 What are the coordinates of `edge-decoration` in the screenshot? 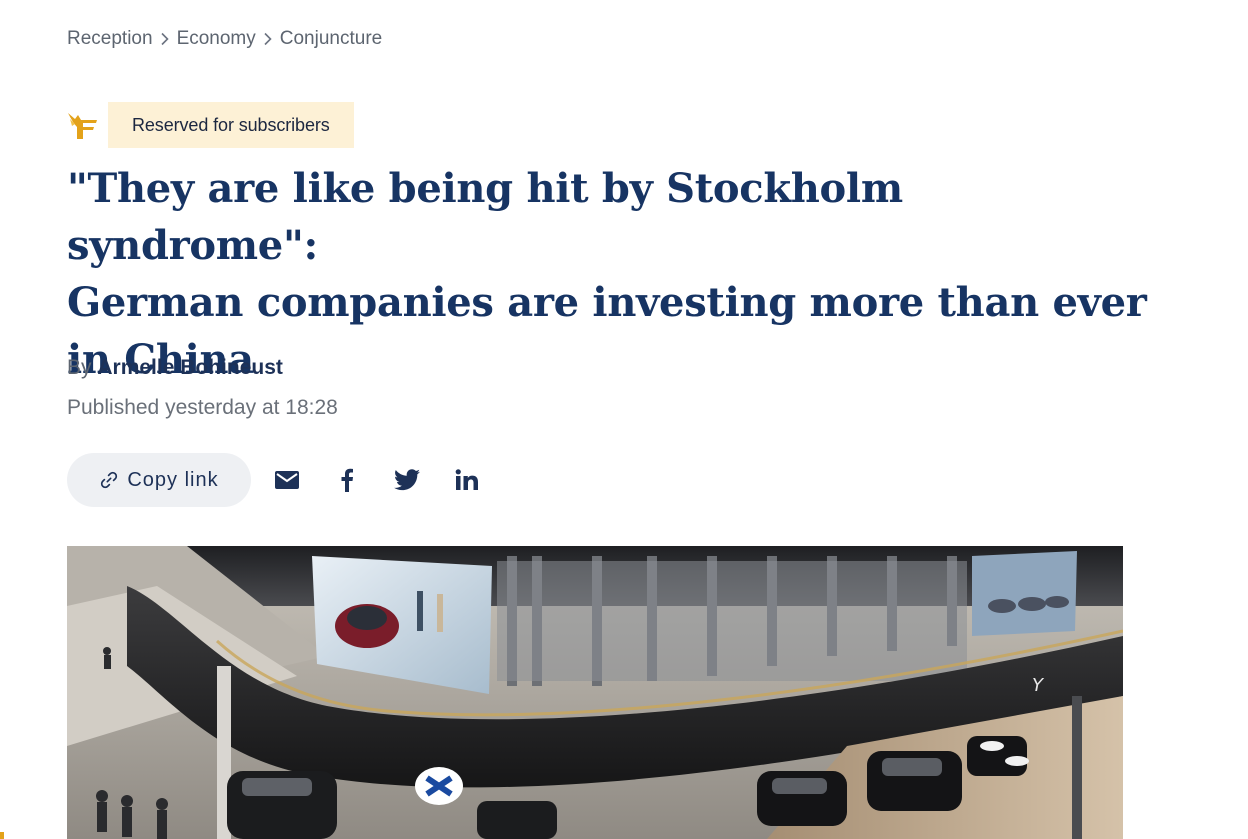 It's located at (2, 835).